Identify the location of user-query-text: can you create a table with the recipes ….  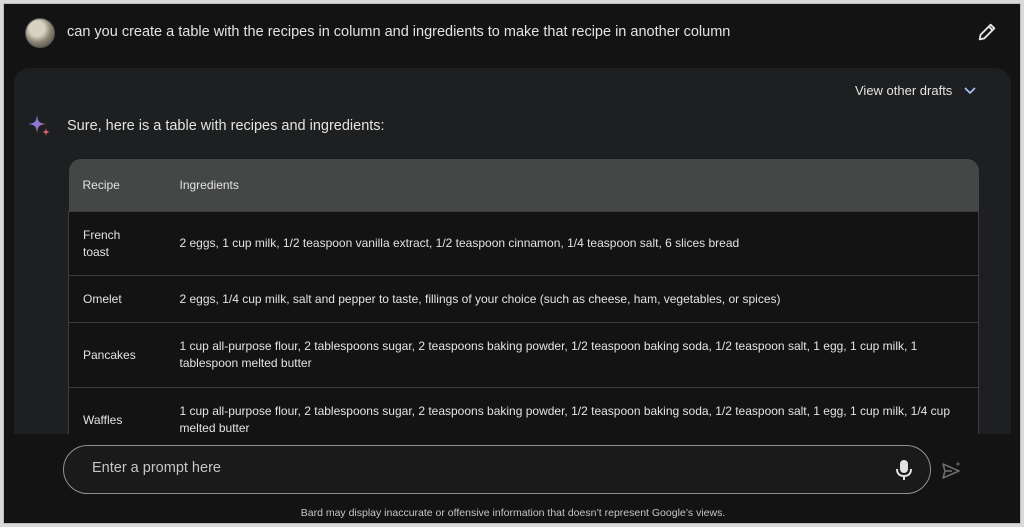
(399, 32).